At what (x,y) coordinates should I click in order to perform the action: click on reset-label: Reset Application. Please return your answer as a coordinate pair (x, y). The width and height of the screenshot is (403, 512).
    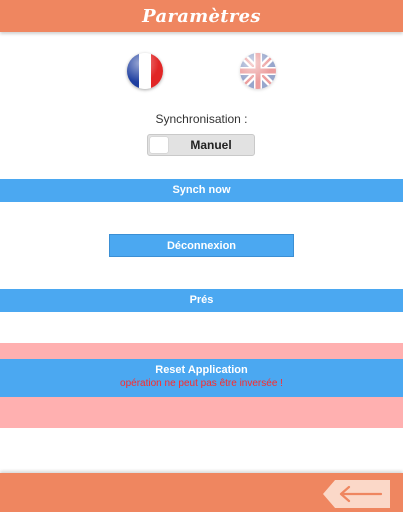
    Looking at the image, I should click on (201, 370).